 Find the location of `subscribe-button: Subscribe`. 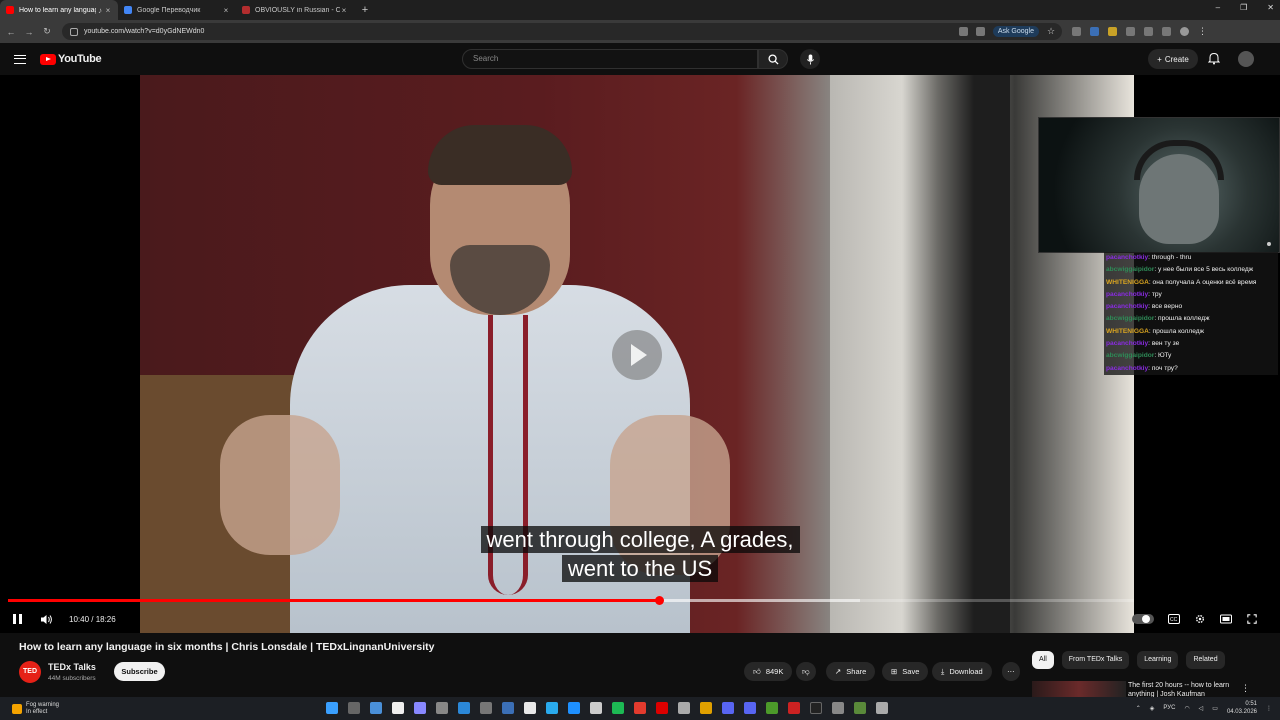

subscribe-button: Subscribe is located at coordinates (139, 671).